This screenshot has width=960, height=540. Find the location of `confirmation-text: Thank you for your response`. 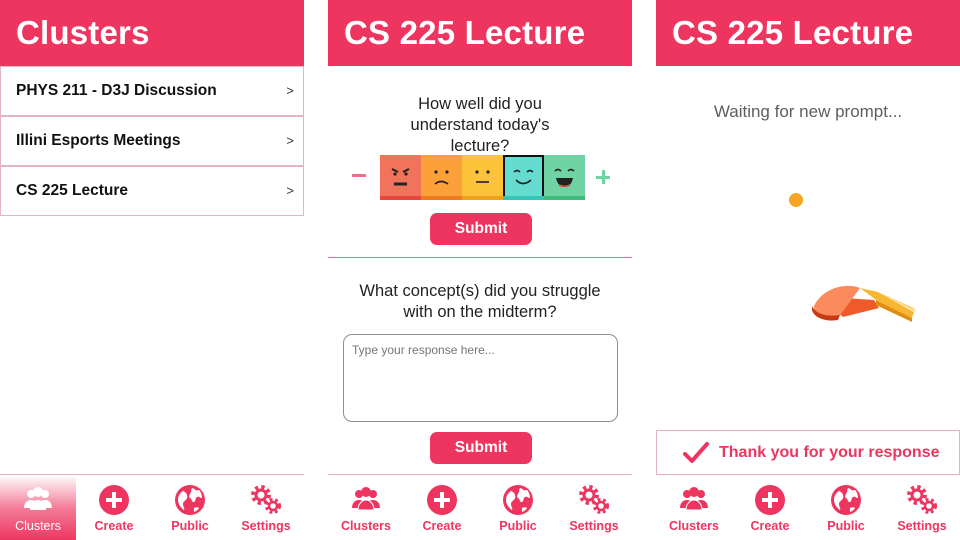

confirmation-text: Thank you for your response is located at coordinates (829, 452).